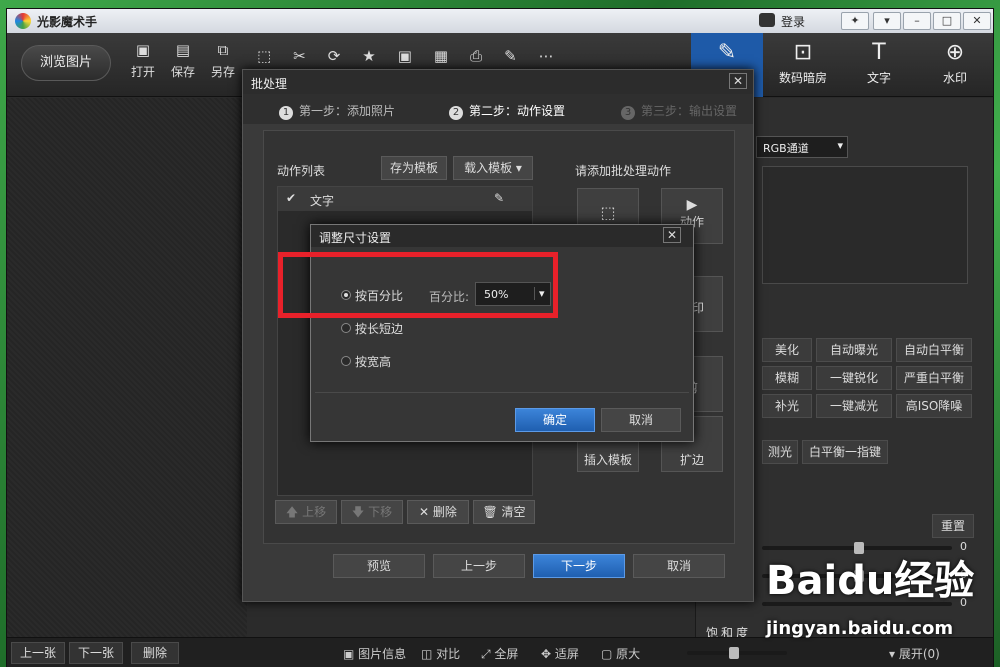 The image size is (1000, 667). Describe the element at coordinates (222, 72) in the screenshot. I see `save-as-label: 另存` at that location.